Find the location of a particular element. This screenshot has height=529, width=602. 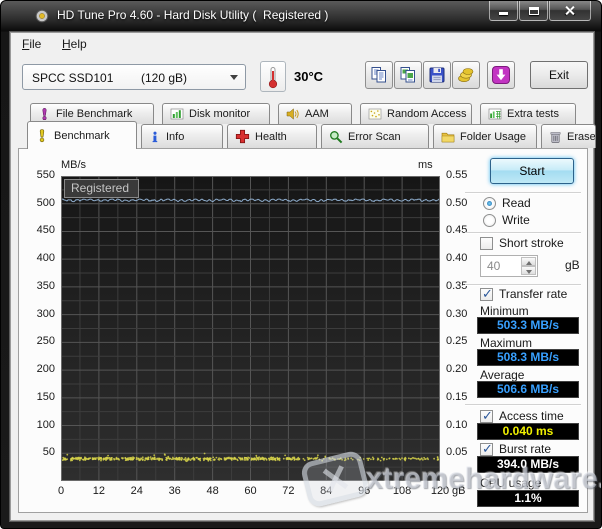

thermometer-icon is located at coordinates (273, 77).